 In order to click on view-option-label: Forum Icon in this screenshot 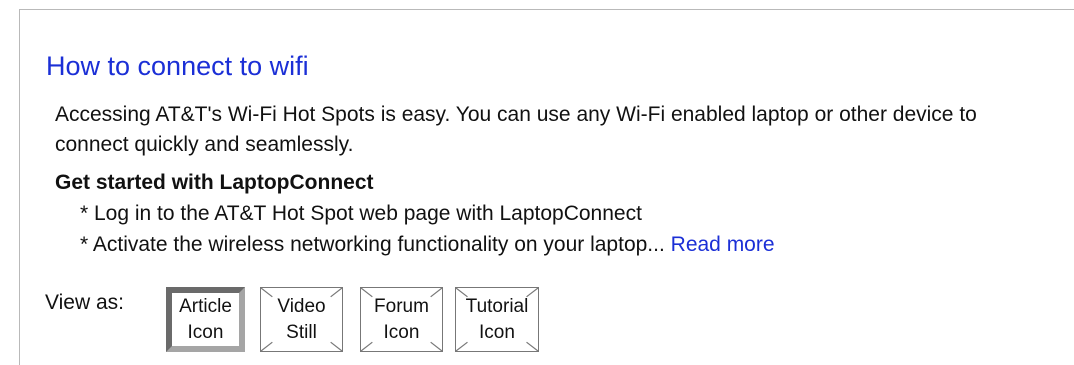, I will do `click(401, 320)`.